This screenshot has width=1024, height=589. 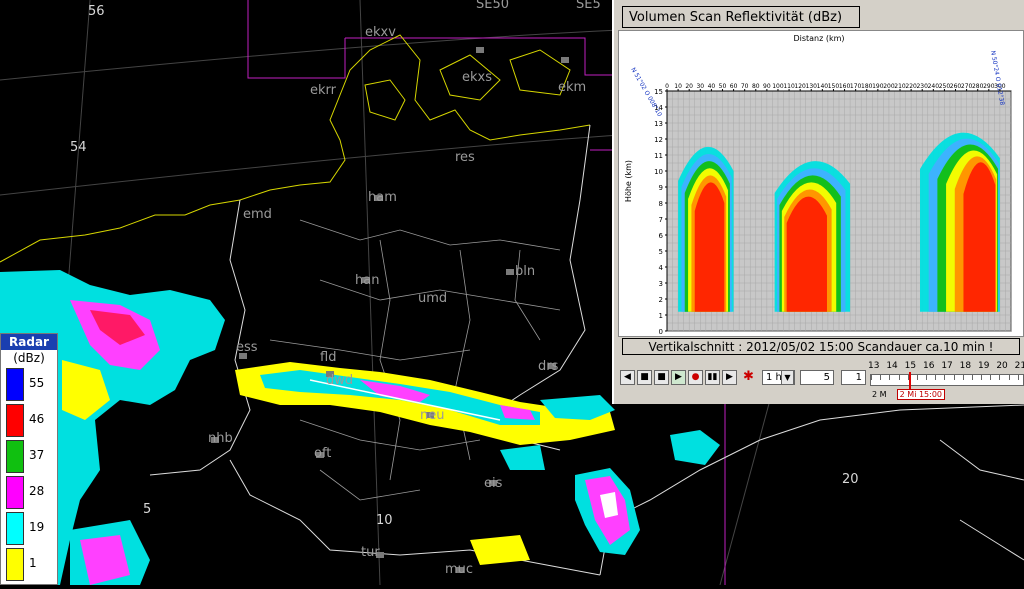 I want to click on x-tick-label: 50, so click(x=723, y=86).